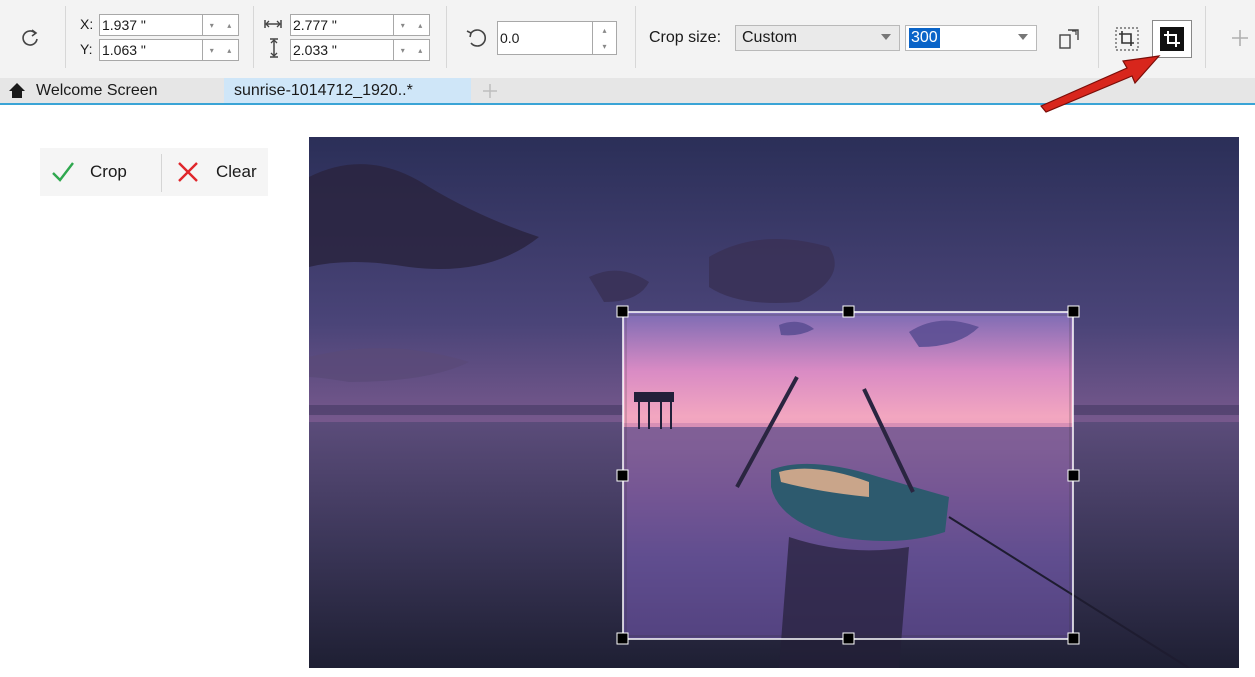  I want to click on crop-button: Crop, so click(101, 172).